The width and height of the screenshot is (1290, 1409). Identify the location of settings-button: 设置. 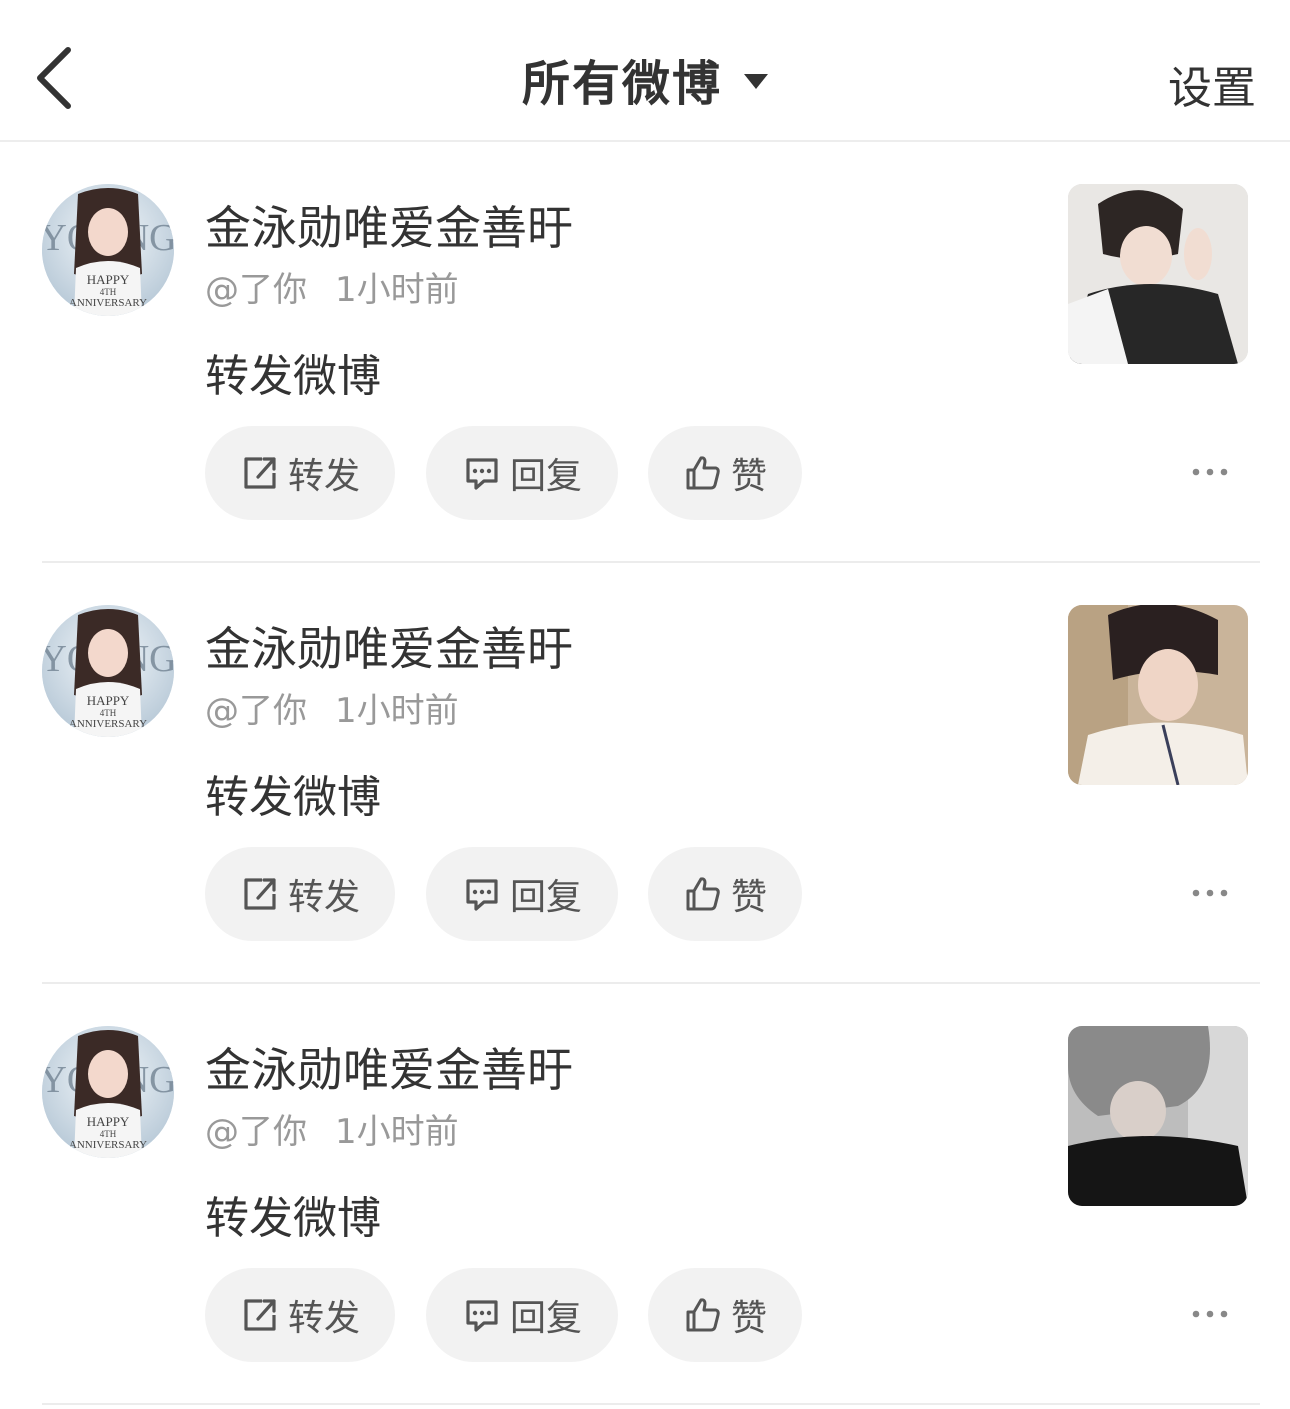
(1212, 84).